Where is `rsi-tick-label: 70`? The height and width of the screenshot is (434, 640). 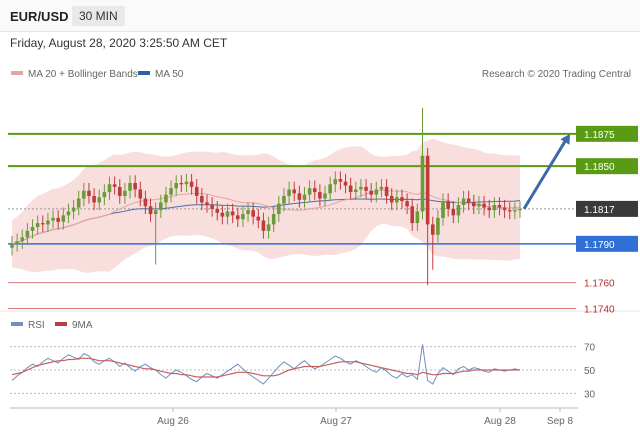
rsi-tick-label: 70 is located at coordinates (590, 348).